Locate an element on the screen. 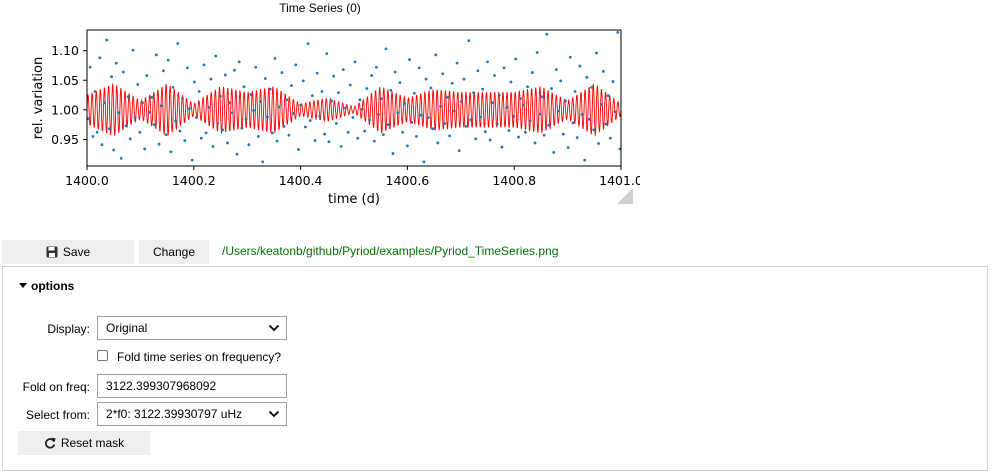 This screenshot has height=475, width=992. save-icon is located at coordinates (52, 252).